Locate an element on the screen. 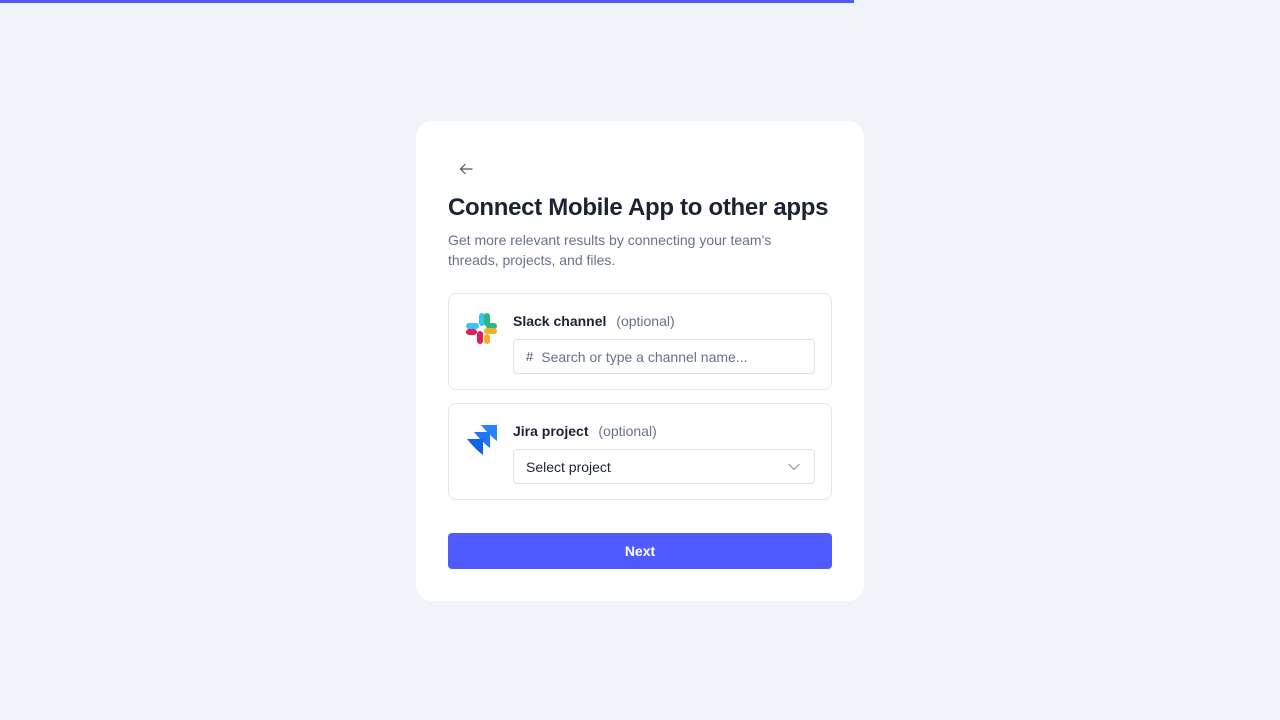  jira-logo-icon is located at coordinates (482, 440).